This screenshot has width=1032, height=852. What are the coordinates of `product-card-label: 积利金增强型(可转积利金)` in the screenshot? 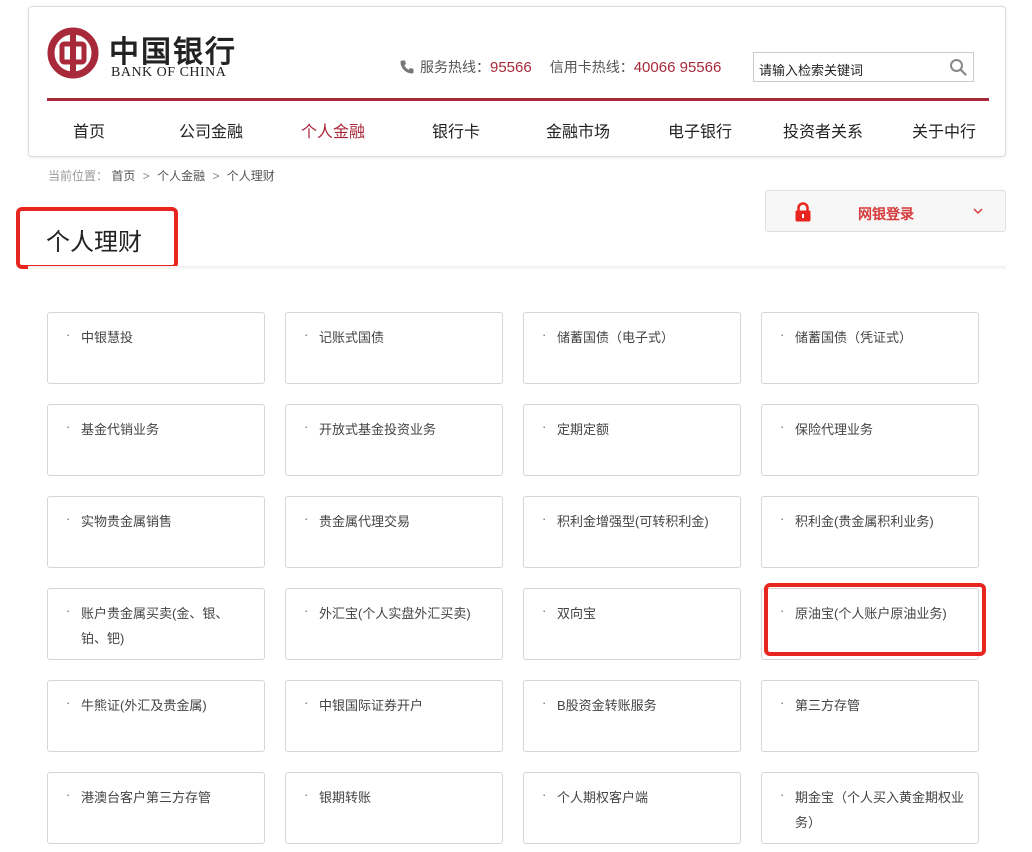 It's located at (643, 521).